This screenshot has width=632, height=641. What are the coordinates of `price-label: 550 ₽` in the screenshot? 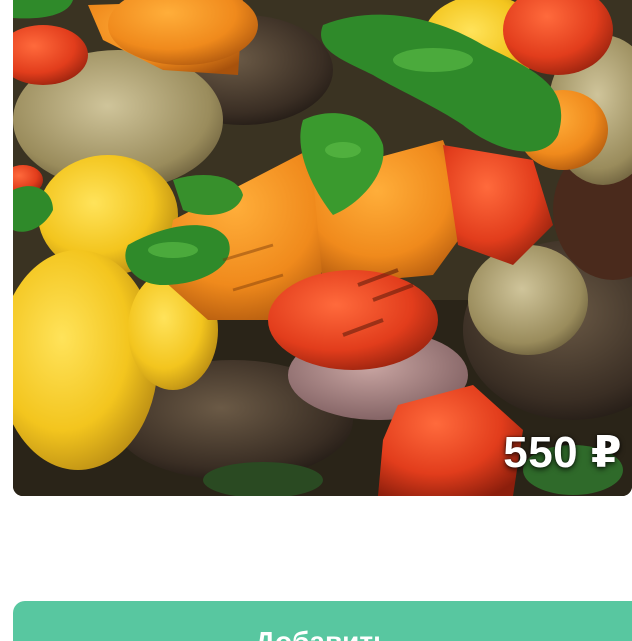 It's located at (562, 452).